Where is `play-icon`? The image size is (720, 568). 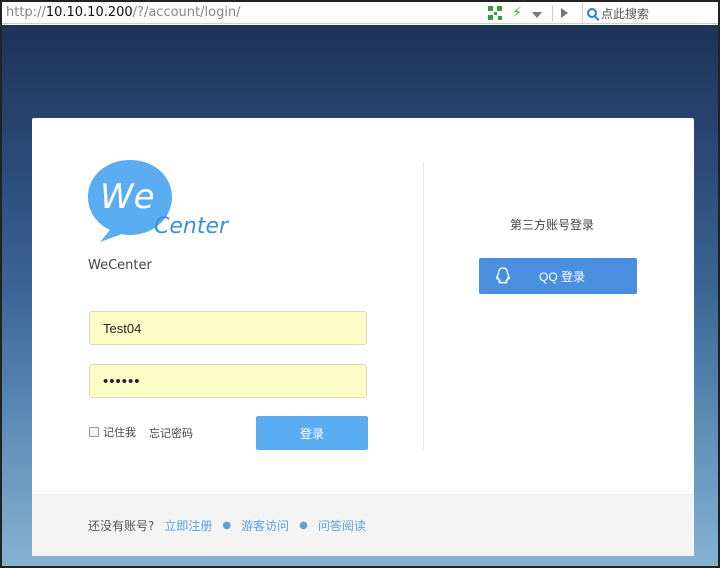 play-icon is located at coordinates (564, 13).